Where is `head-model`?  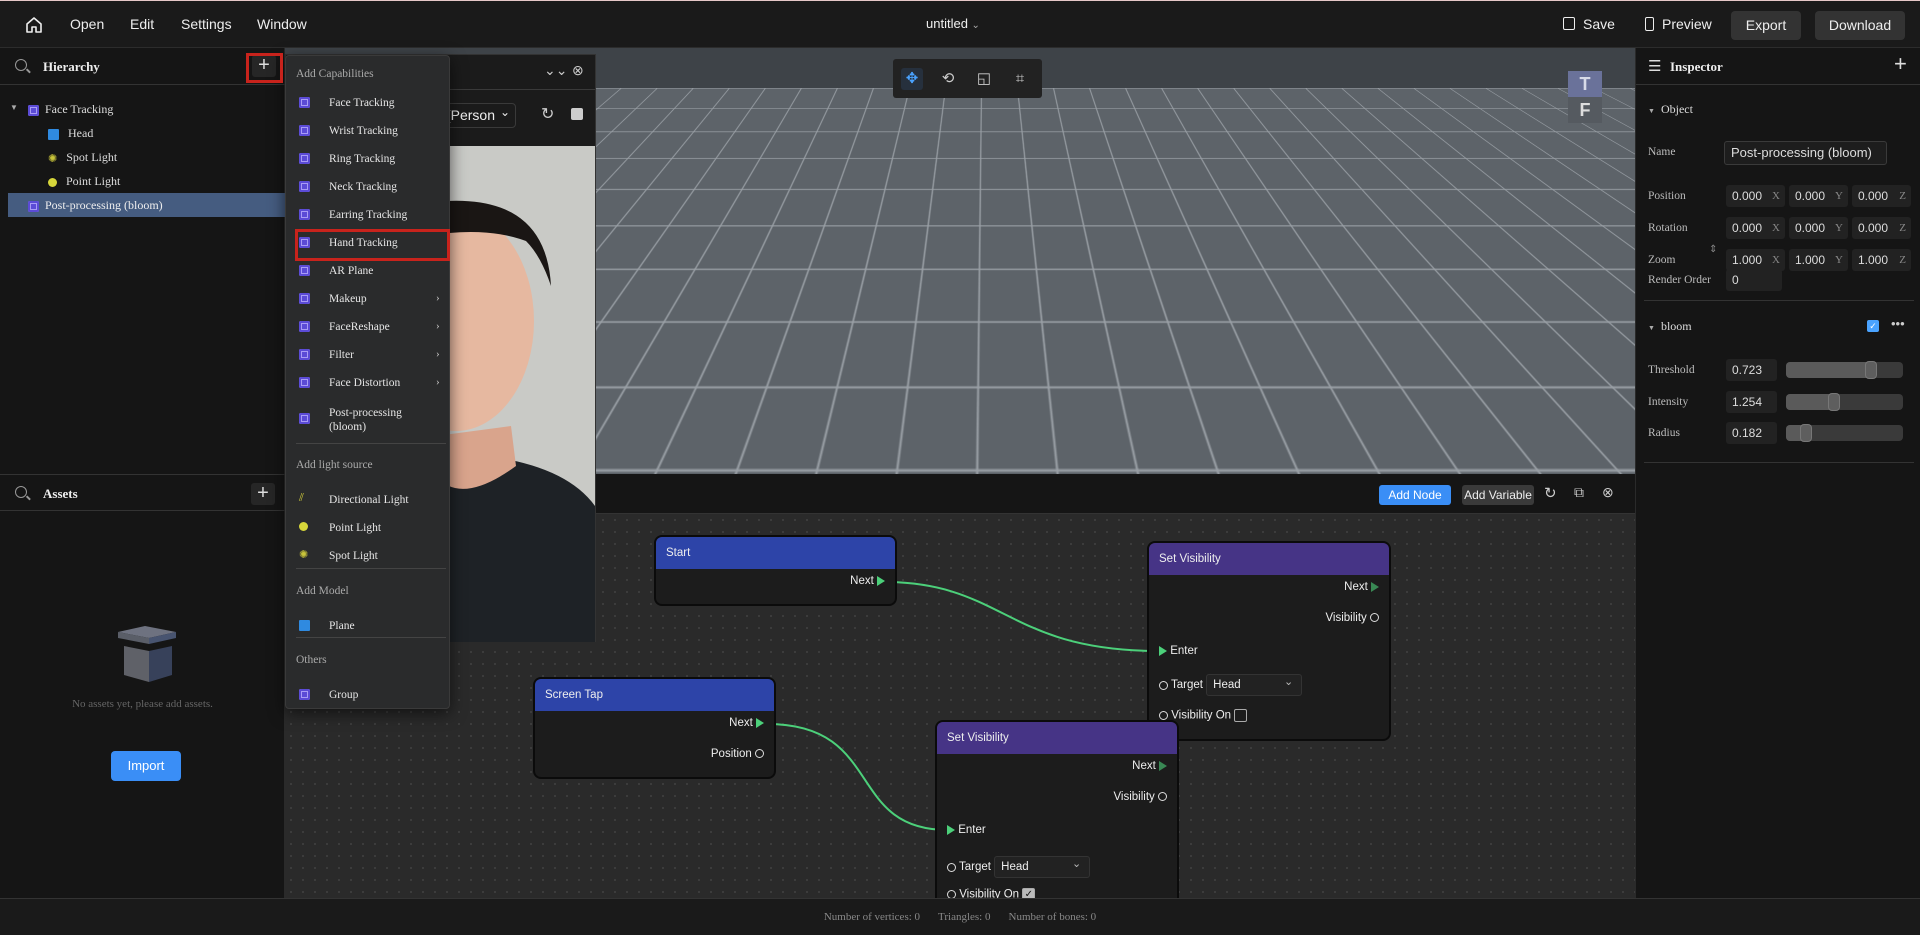
head-model is located at coordinates (962, 260).